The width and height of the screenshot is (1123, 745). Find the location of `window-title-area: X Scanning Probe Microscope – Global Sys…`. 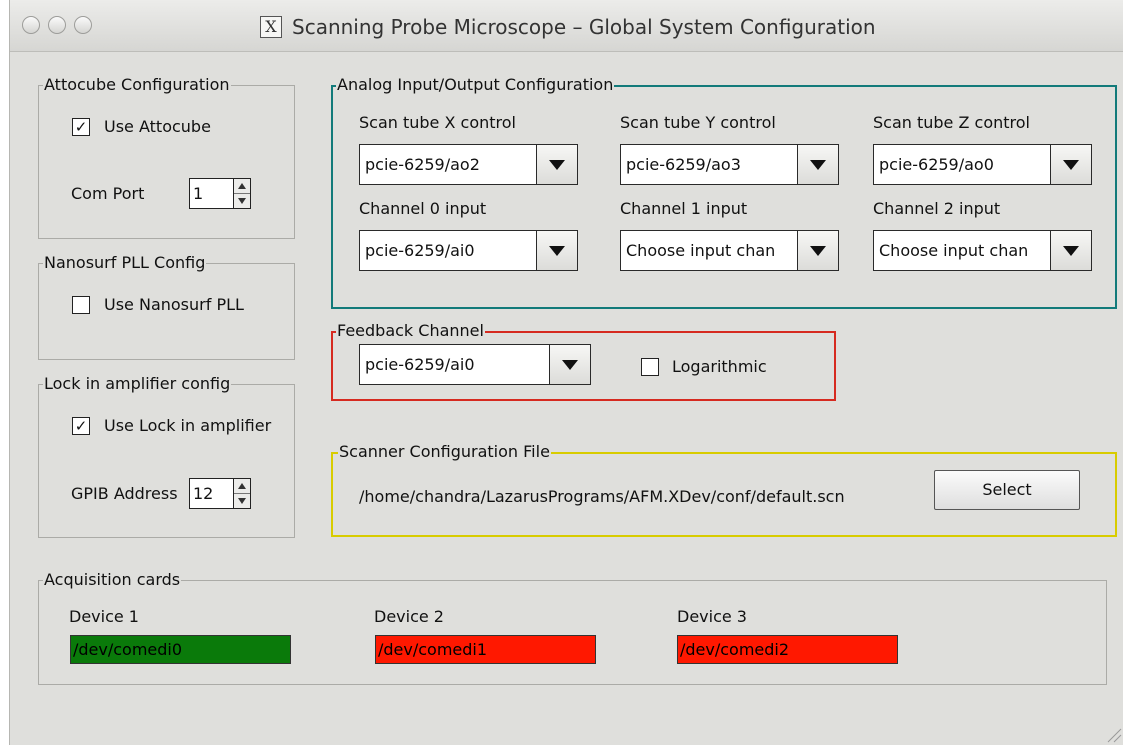

window-title-area: X Scanning Probe Microscope – Global Sys… is located at coordinates (568, 27).